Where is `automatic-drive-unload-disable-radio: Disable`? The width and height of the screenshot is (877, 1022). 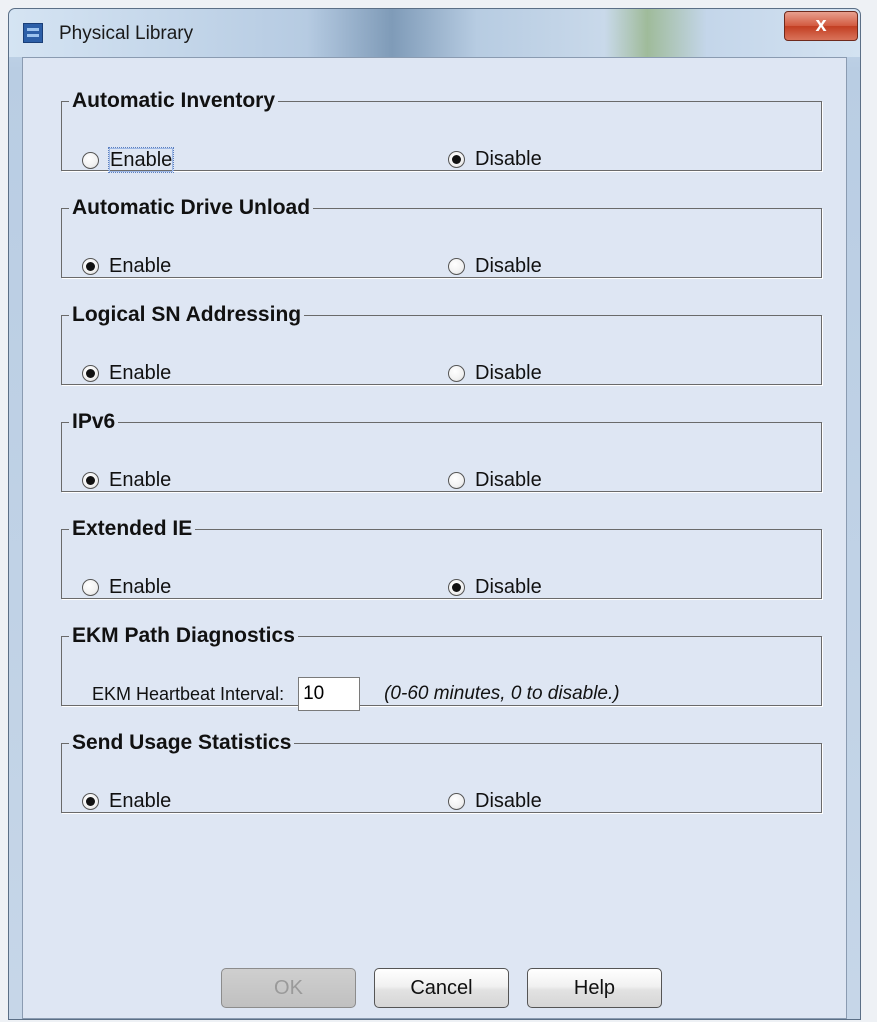 automatic-drive-unload-disable-radio: Disable is located at coordinates (495, 266).